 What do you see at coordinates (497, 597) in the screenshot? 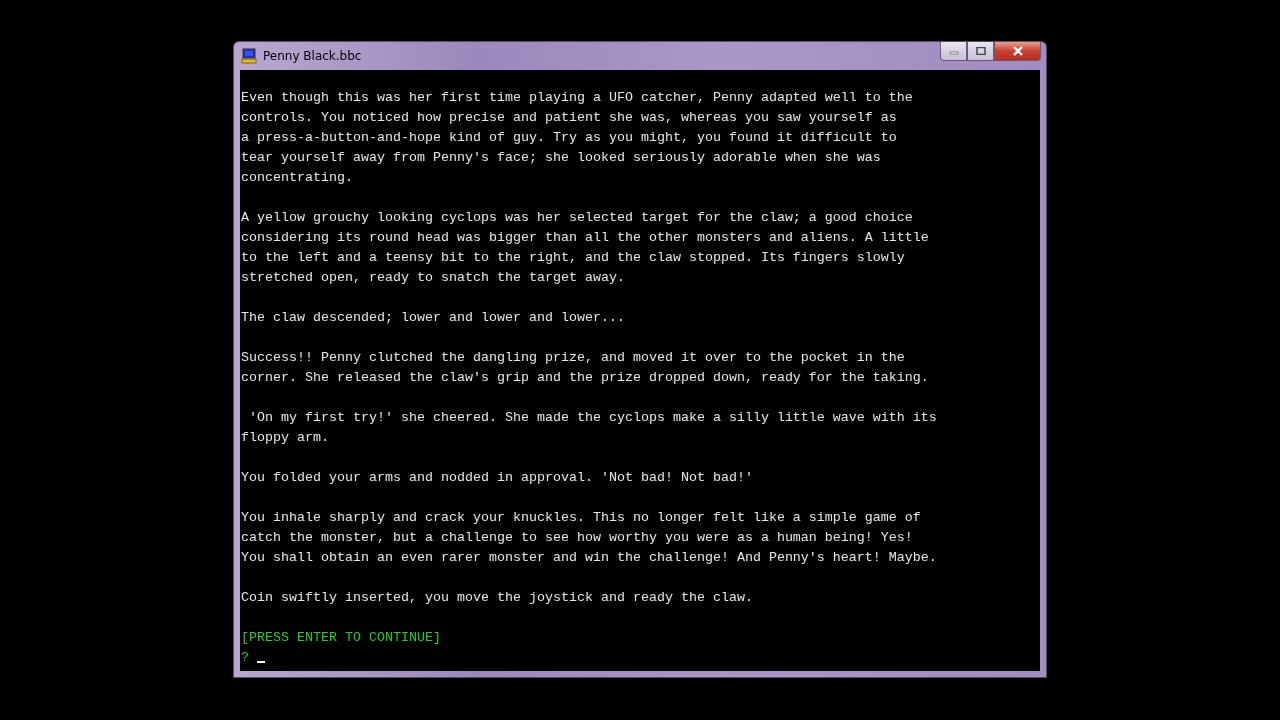
I see `story-text-line: Coin swiftly inserted, you move the joystick and ready the claw.` at bounding box center [497, 597].